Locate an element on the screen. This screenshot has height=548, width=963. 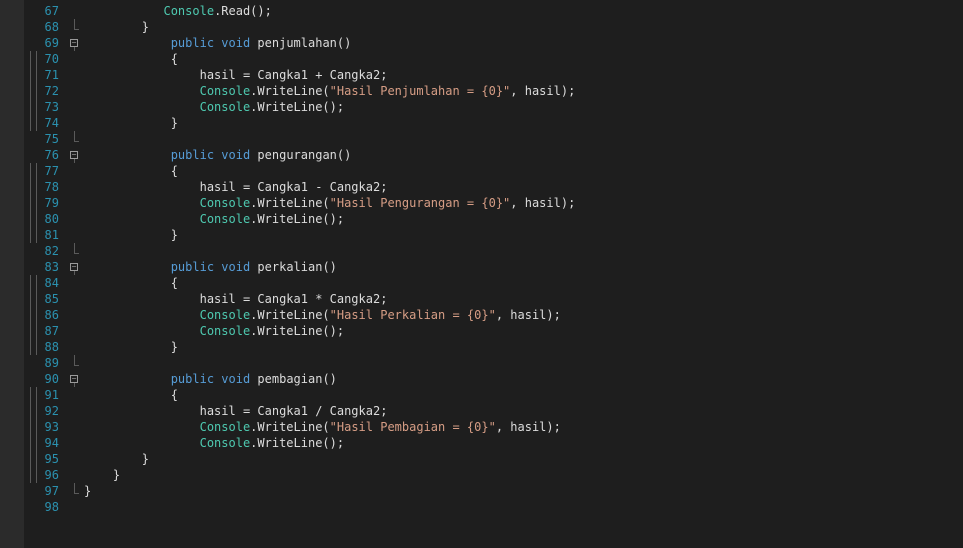
code-line: 78 hasil = Cangka1 - Cangka2; is located at coordinates (493, 187).